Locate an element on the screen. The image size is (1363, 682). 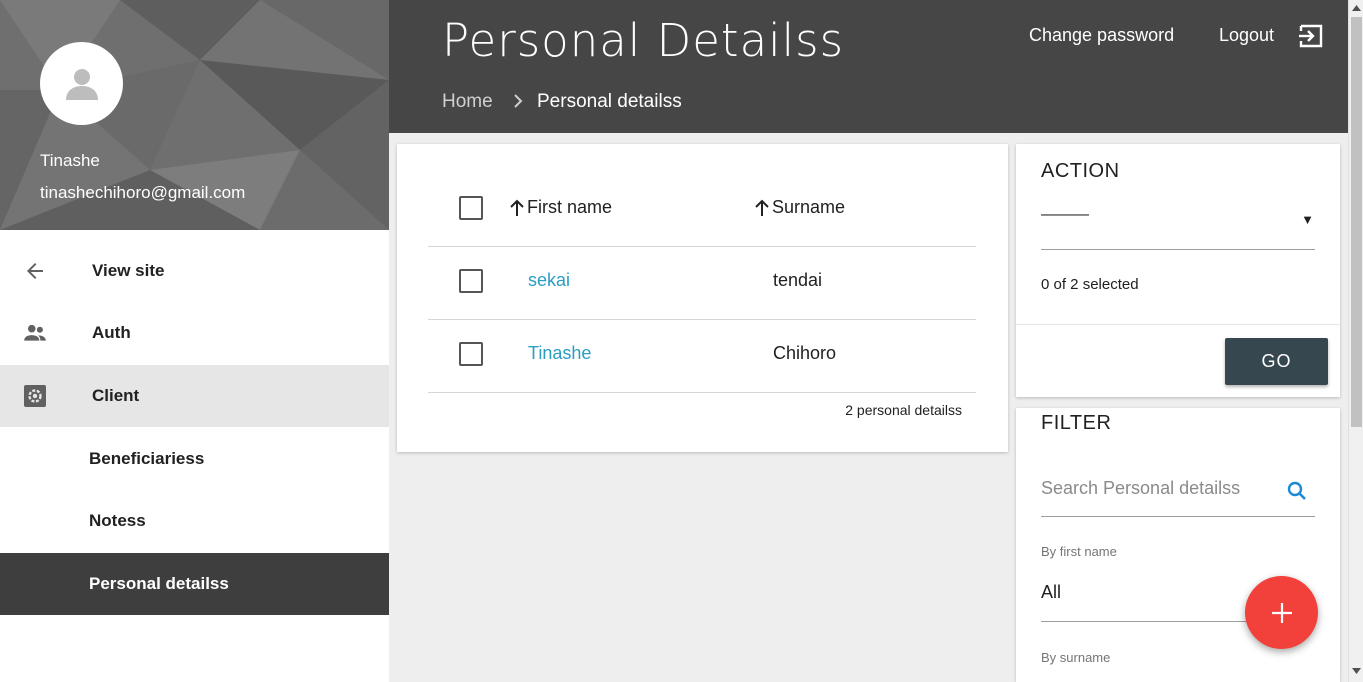
go-button: GO is located at coordinates (1276, 361).